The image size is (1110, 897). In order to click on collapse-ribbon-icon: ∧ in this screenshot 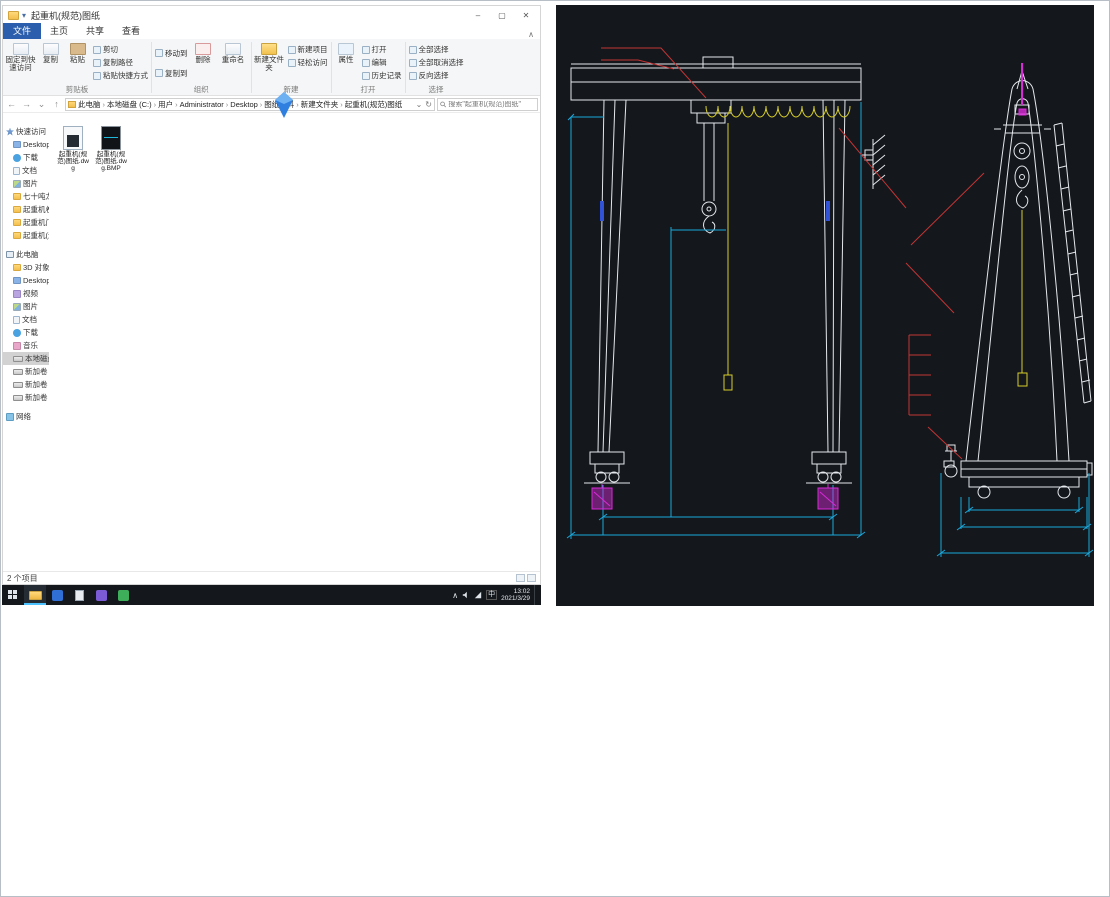, I will do `click(531, 34)`.